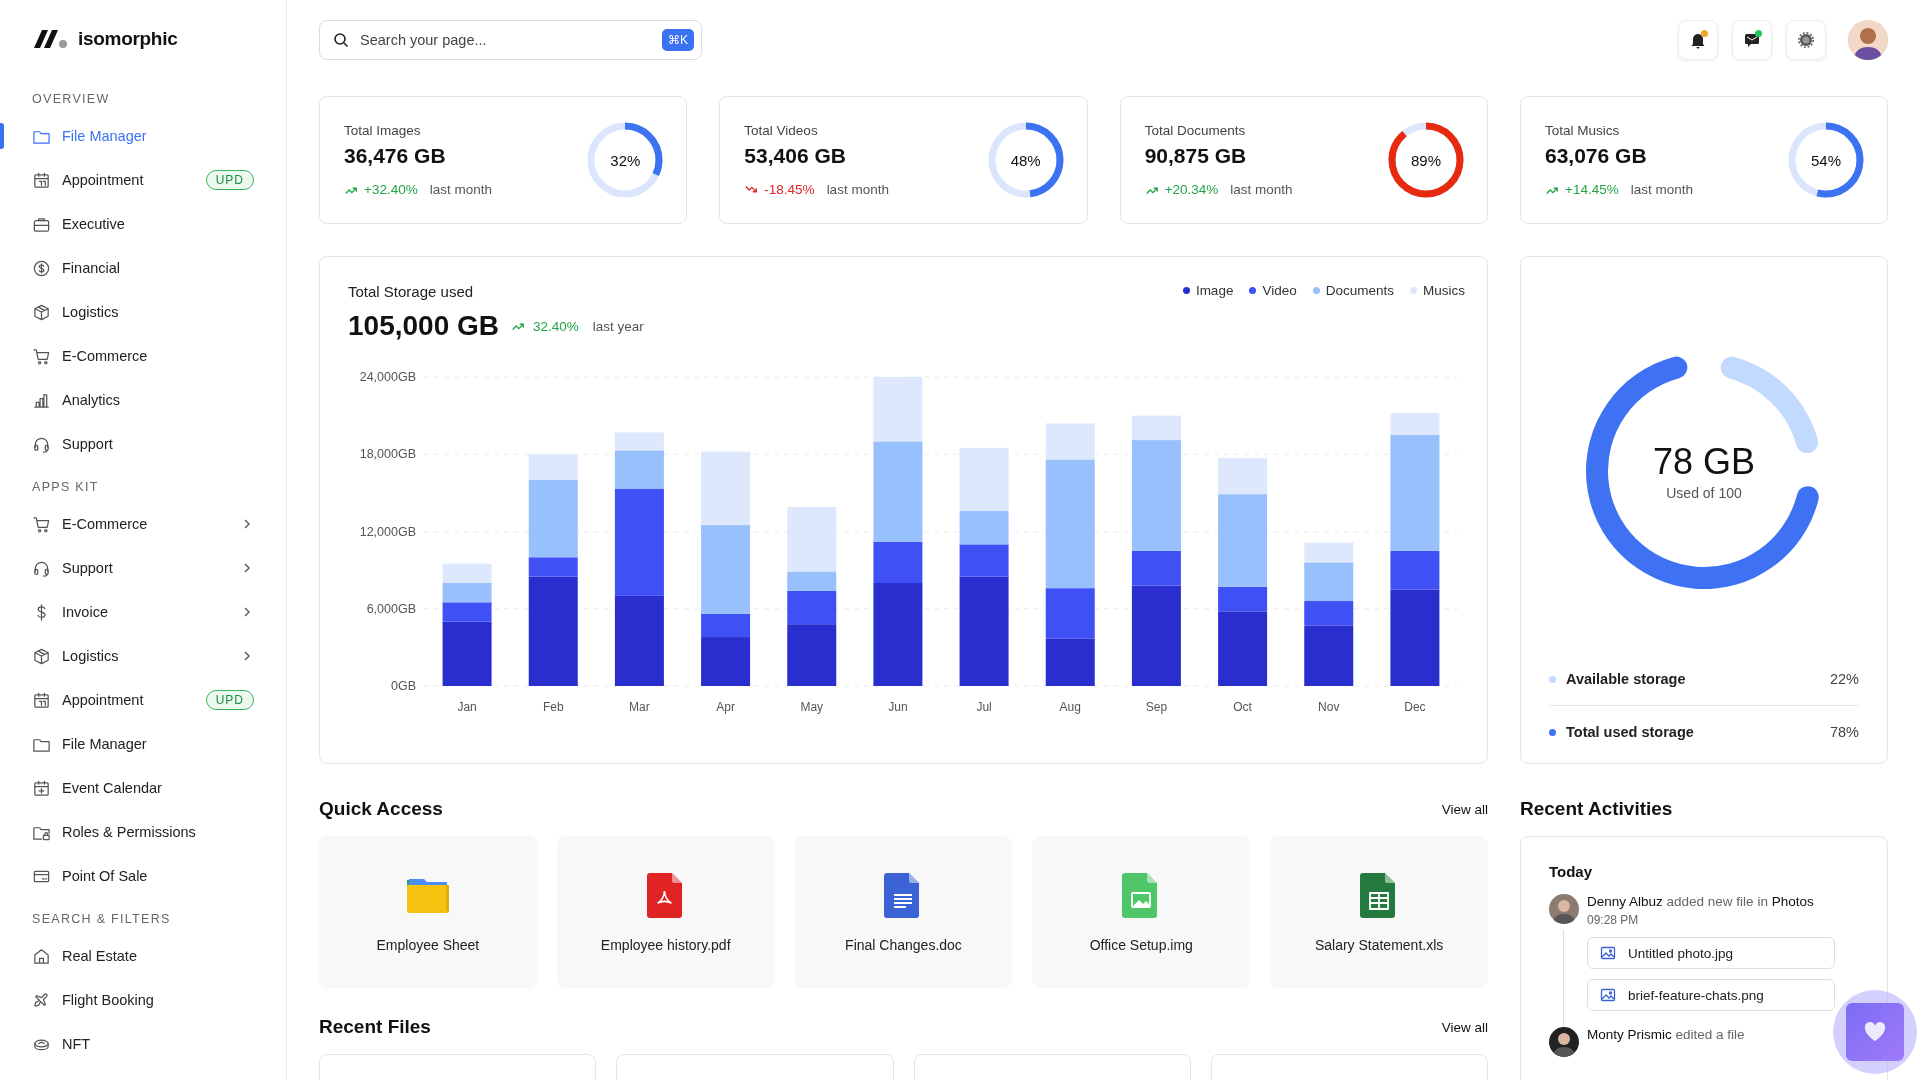  What do you see at coordinates (143, 832) in the screenshot?
I see `sidebar-item: Roles & Permissions` at bounding box center [143, 832].